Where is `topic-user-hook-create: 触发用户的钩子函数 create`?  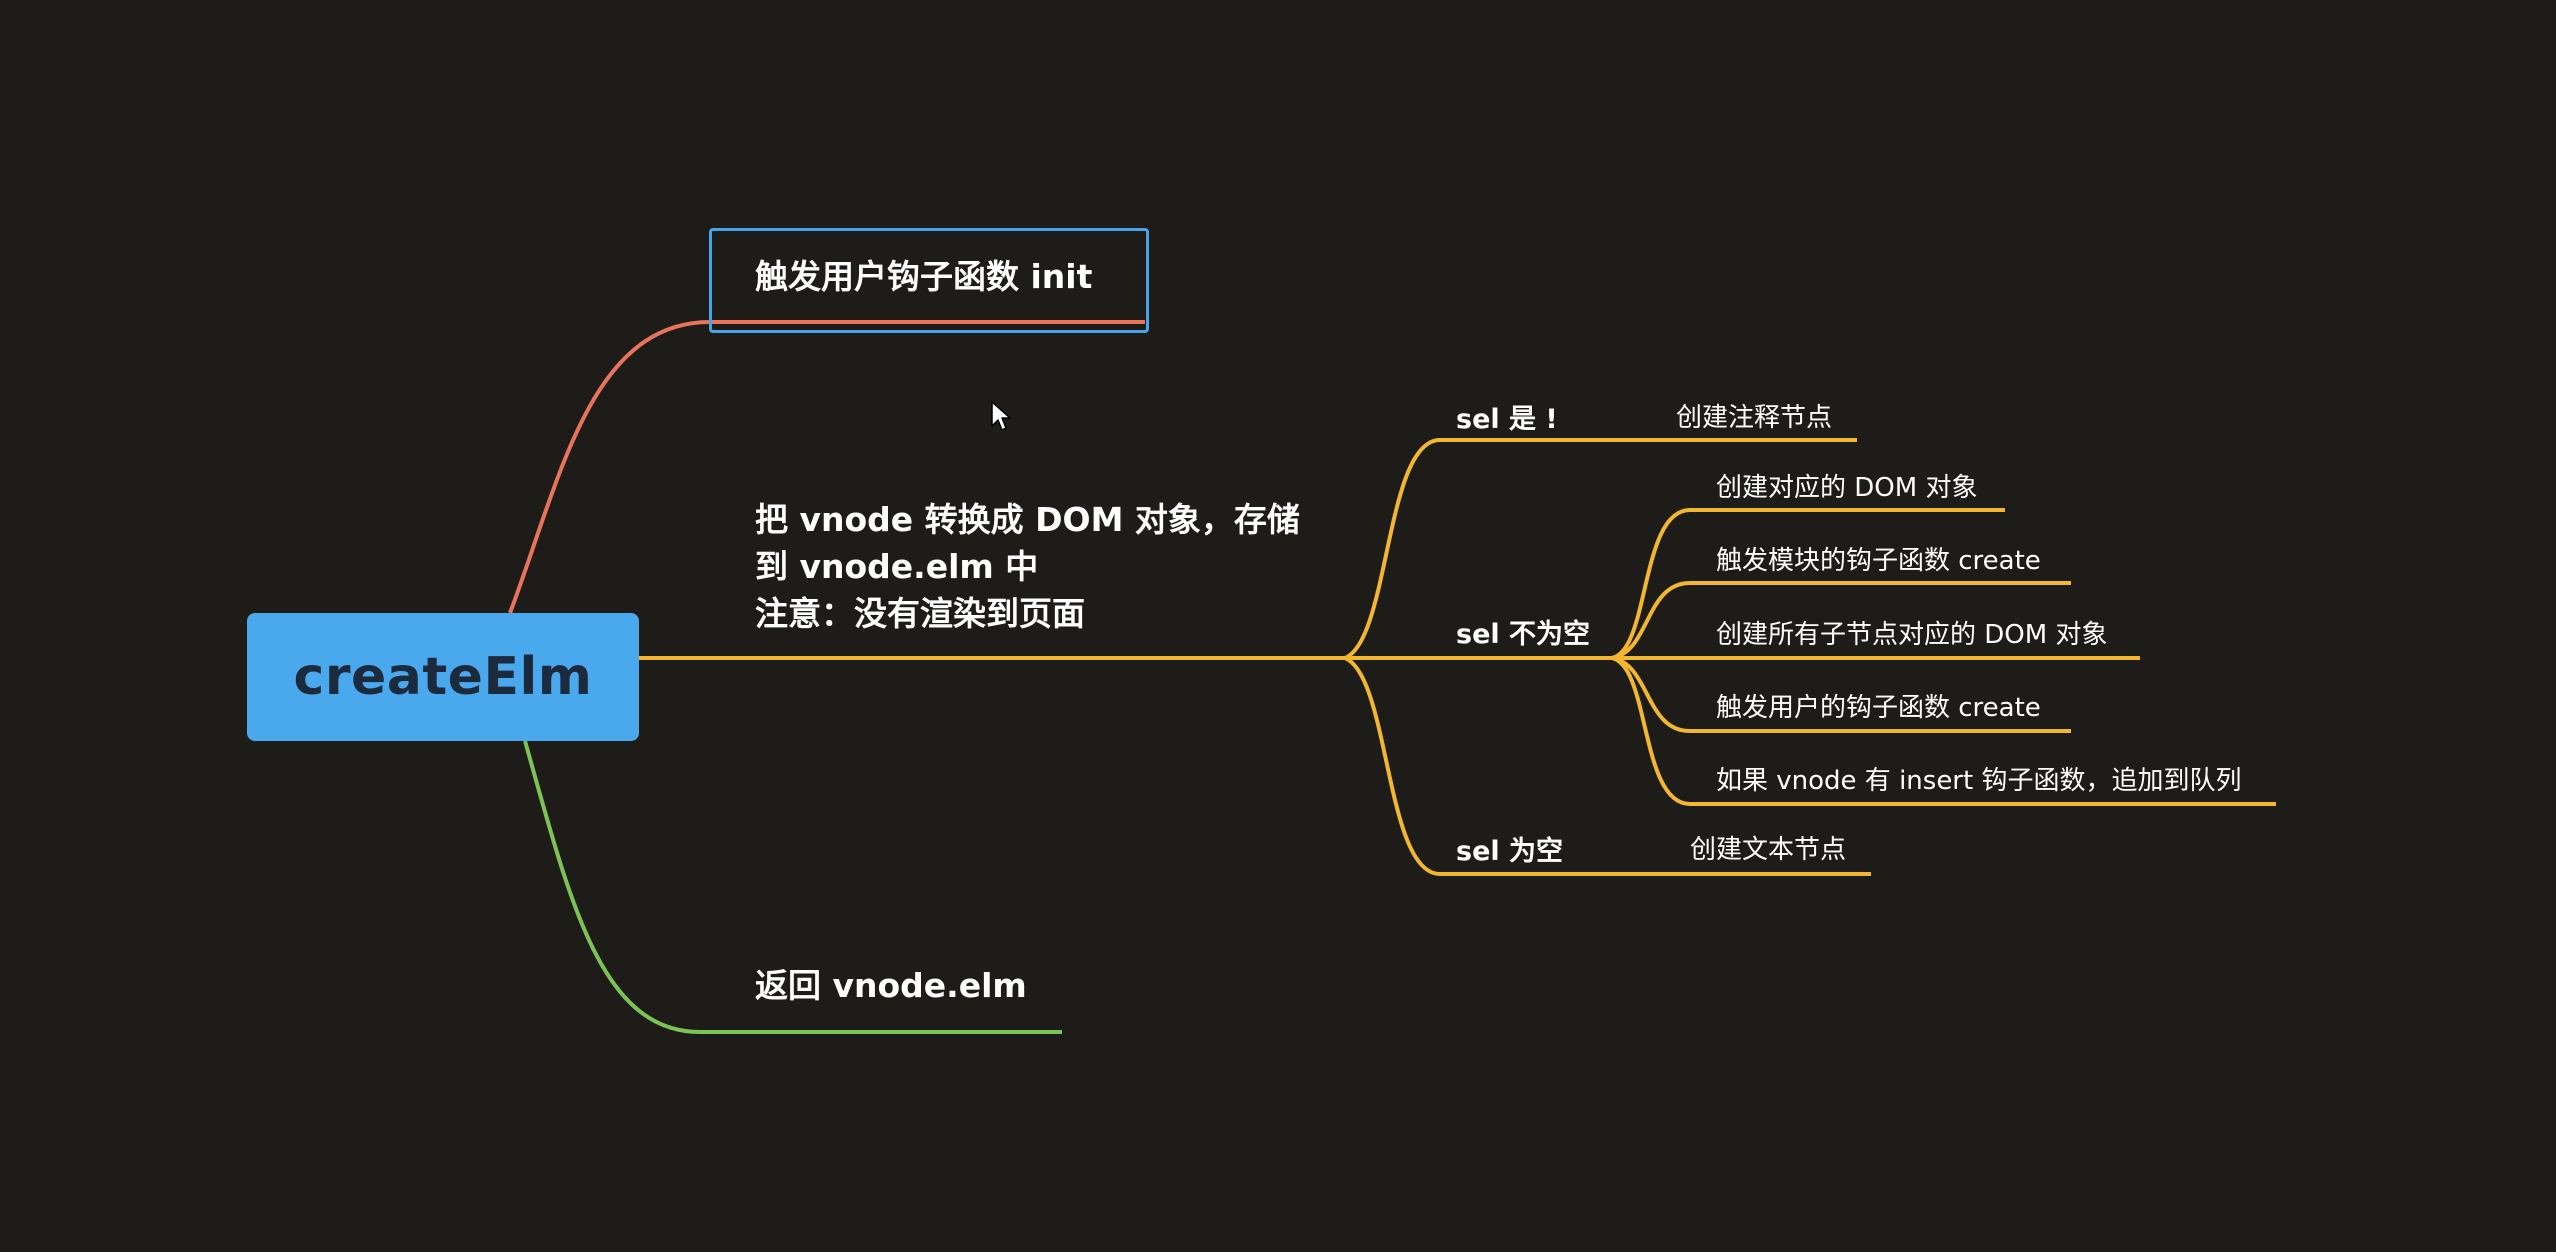
topic-user-hook-create: 触发用户的钩子函数 create is located at coordinates (1878, 705).